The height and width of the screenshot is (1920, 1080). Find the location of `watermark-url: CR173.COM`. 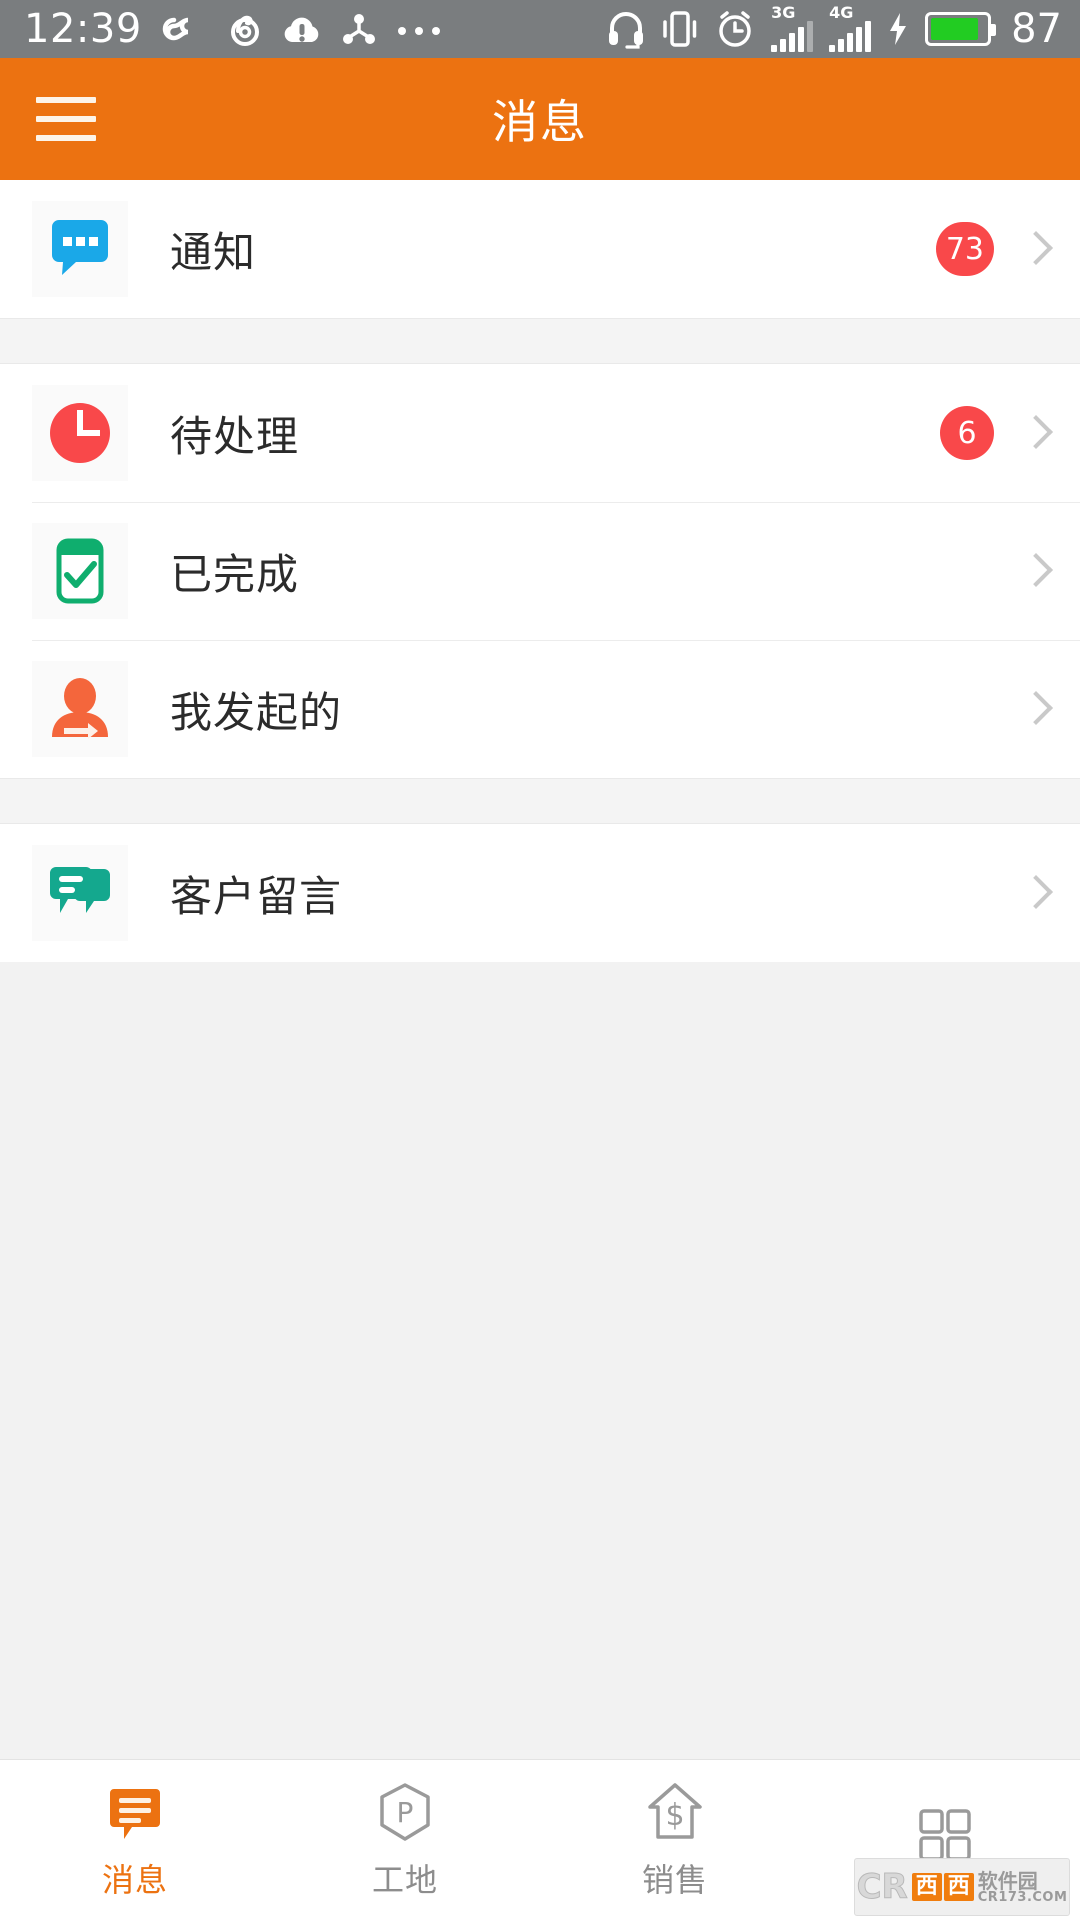

watermark-url: CR173.COM is located at coordinates (1022, 1897).